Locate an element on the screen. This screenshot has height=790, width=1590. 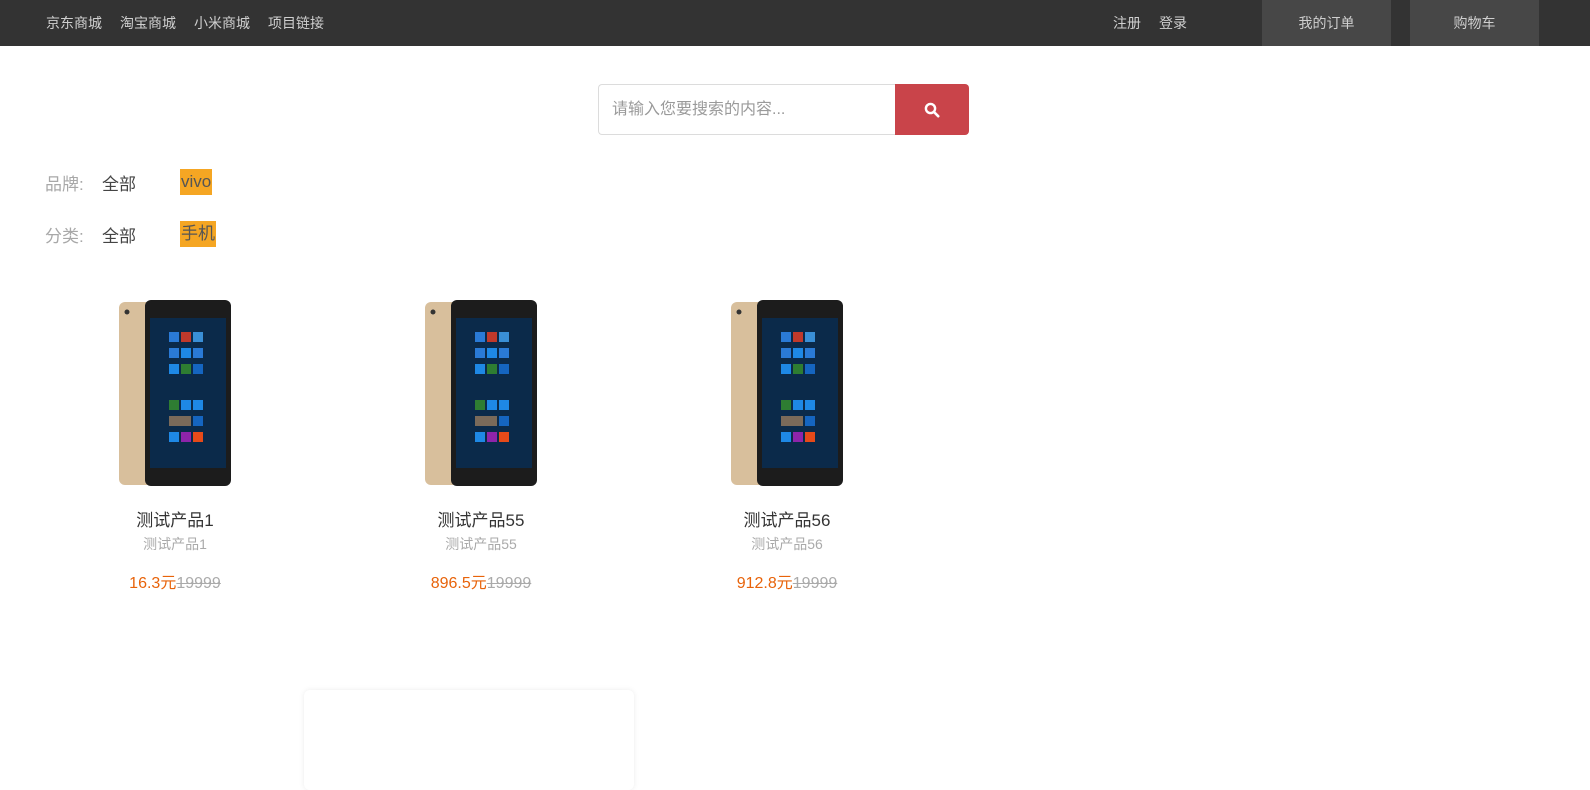
product-card: 测试产品55 测试产品55 896.5元19999 is located at coordinates (481, 446).